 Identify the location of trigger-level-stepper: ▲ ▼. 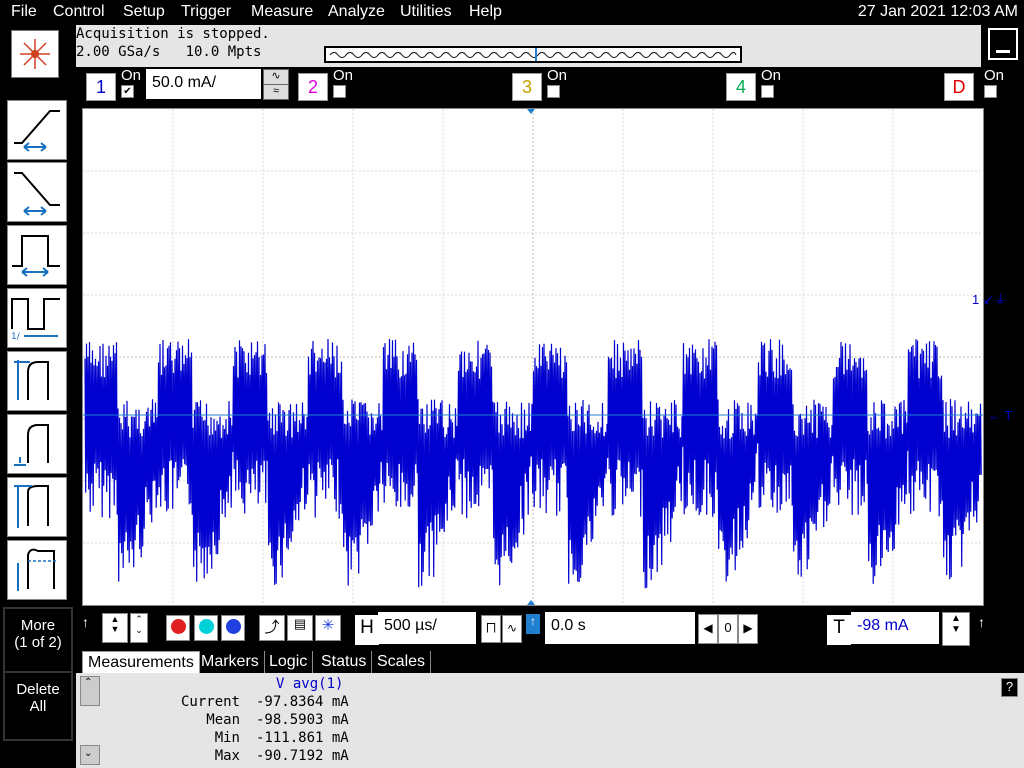
(956, 629).